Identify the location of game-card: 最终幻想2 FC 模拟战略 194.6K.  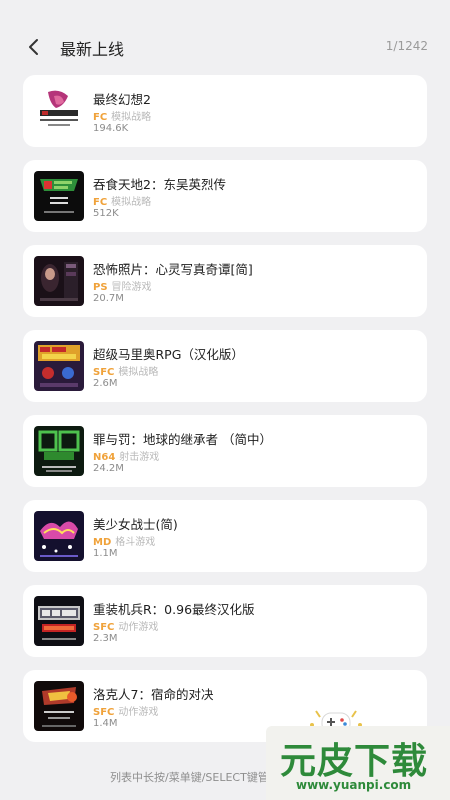
(225, 111).